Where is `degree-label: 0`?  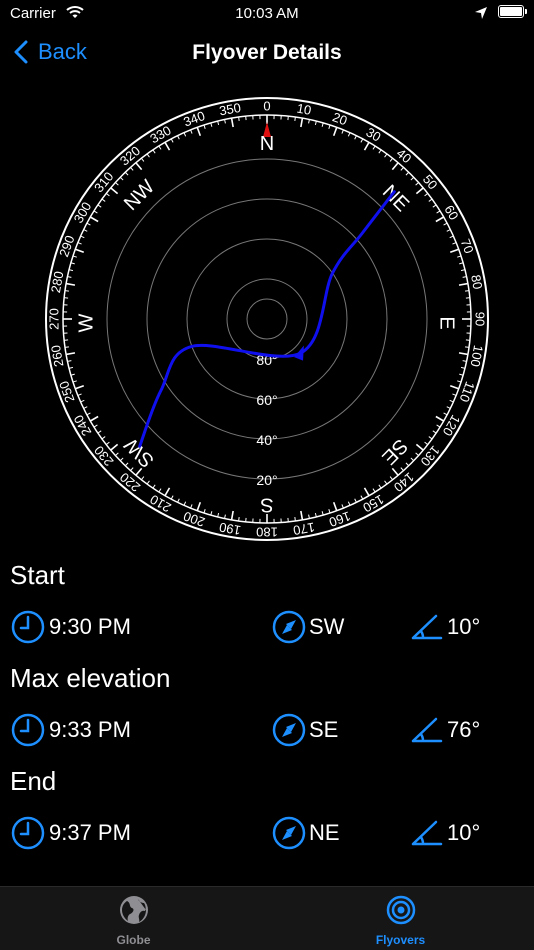
degree-label: 0 is located at coordinates (266, 105).